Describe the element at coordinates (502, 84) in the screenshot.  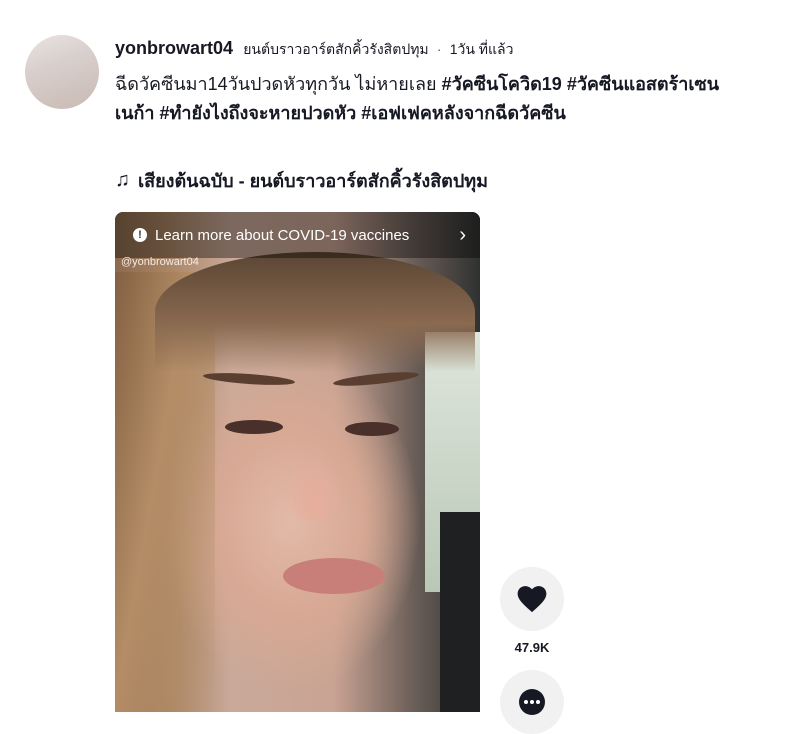
I see `hashtag-link: #วัคซีนโควิด19` at that location.